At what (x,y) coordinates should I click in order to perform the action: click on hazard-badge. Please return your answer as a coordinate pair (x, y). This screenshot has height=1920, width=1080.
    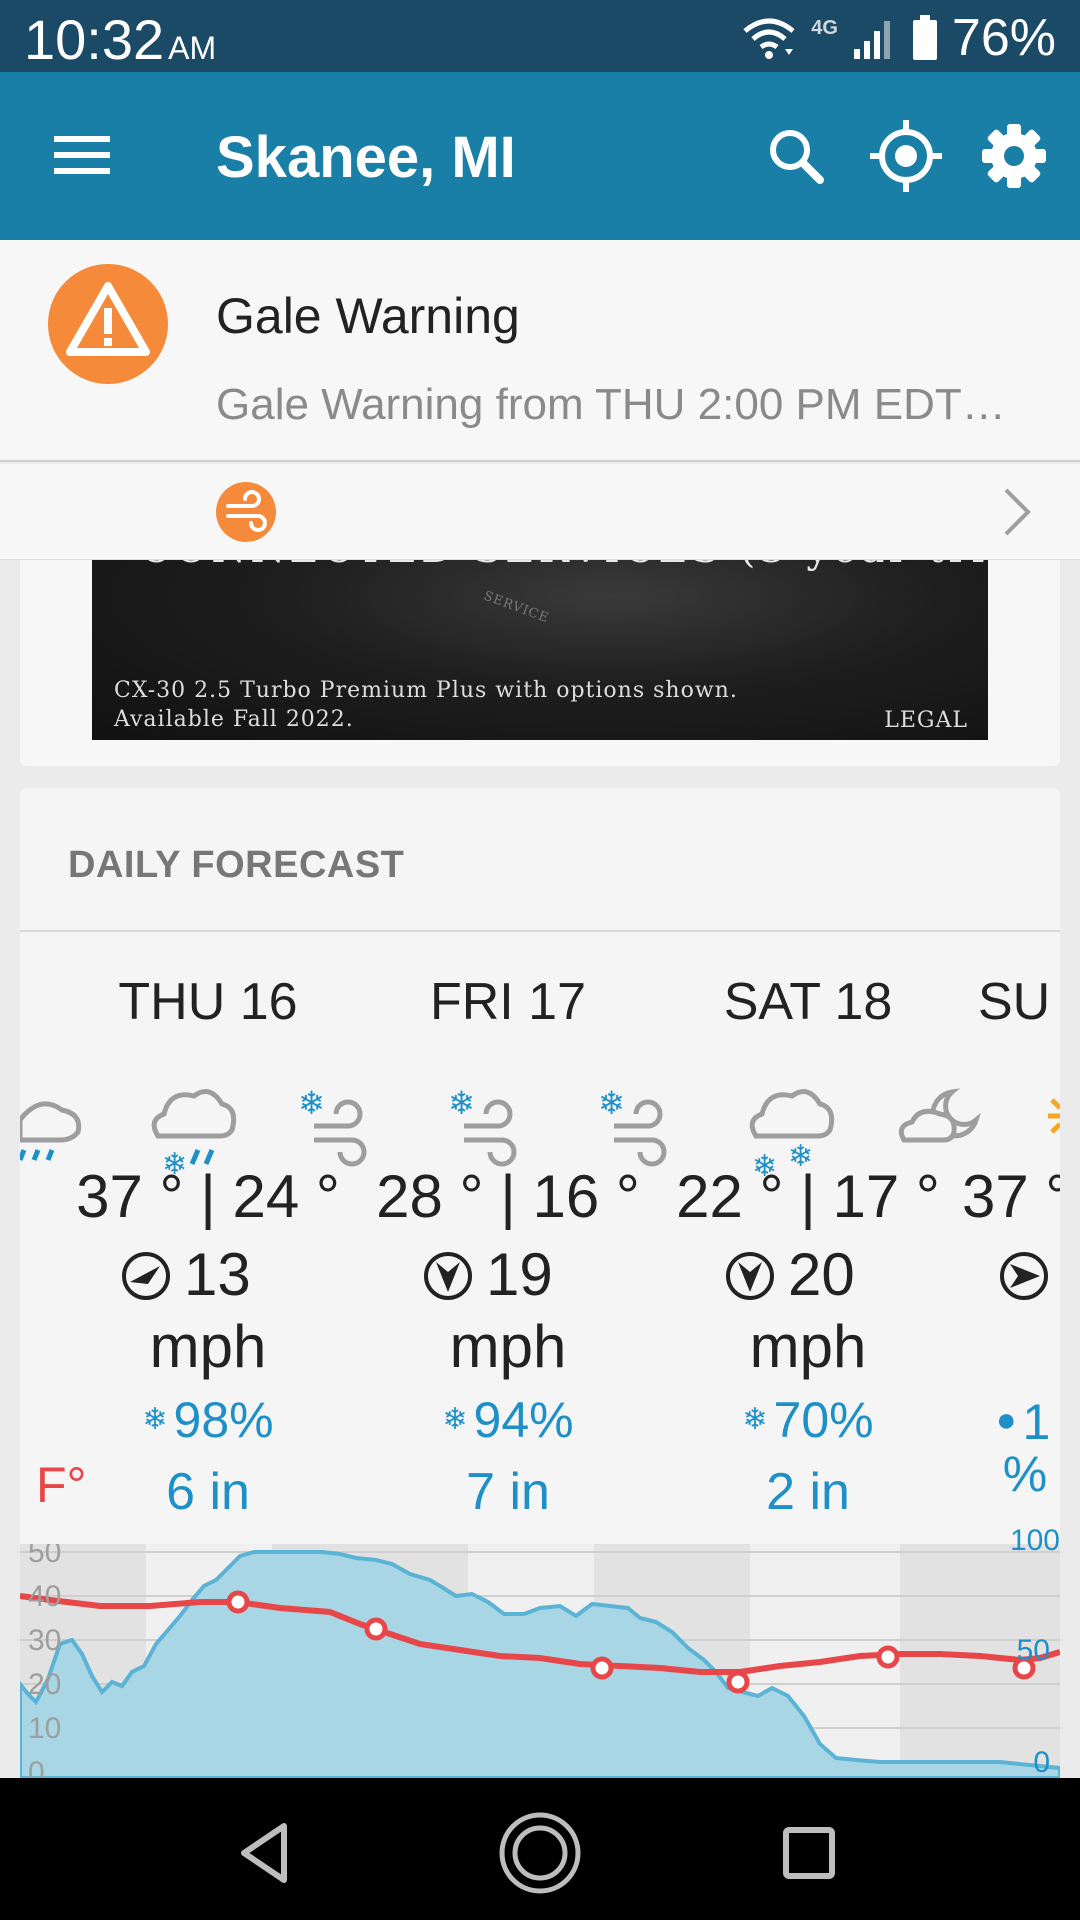
    Looking at the image, I should click on (246, 512).